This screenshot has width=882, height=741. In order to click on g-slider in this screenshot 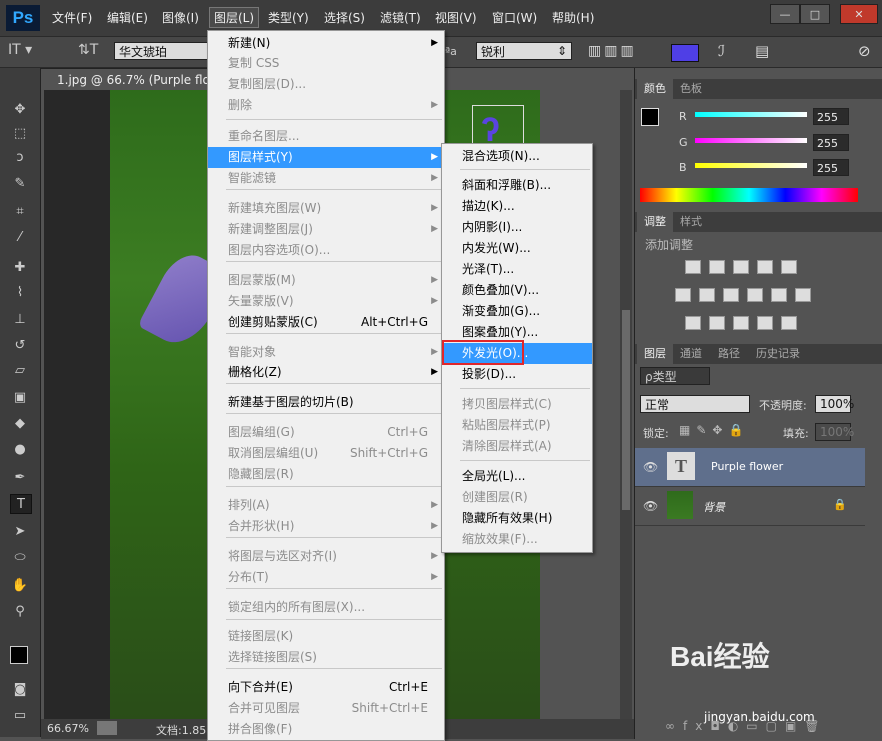, I will do `click(751, 140)`.